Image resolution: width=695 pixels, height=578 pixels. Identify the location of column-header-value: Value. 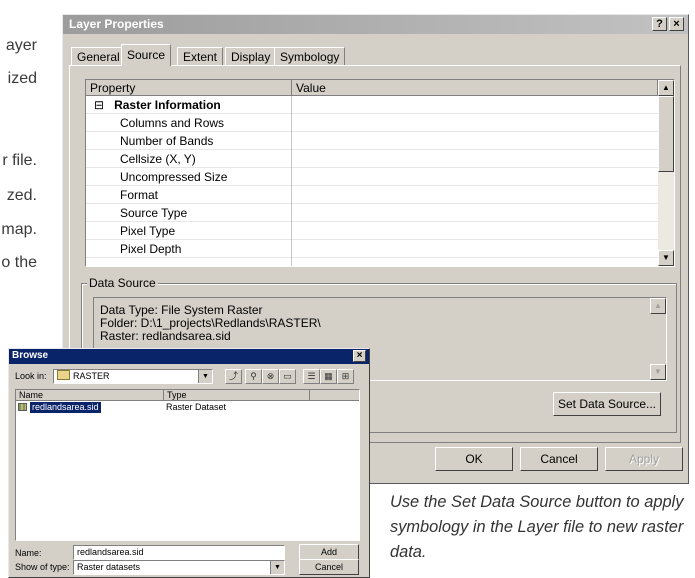
(475, 88).